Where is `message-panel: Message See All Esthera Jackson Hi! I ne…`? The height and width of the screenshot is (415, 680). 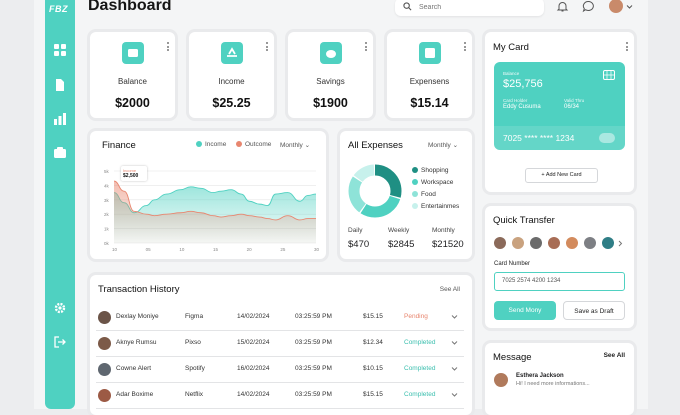 message-panel: Message See All Esthera Jackson Hi! I ne… is located at coordinates (559, 379).